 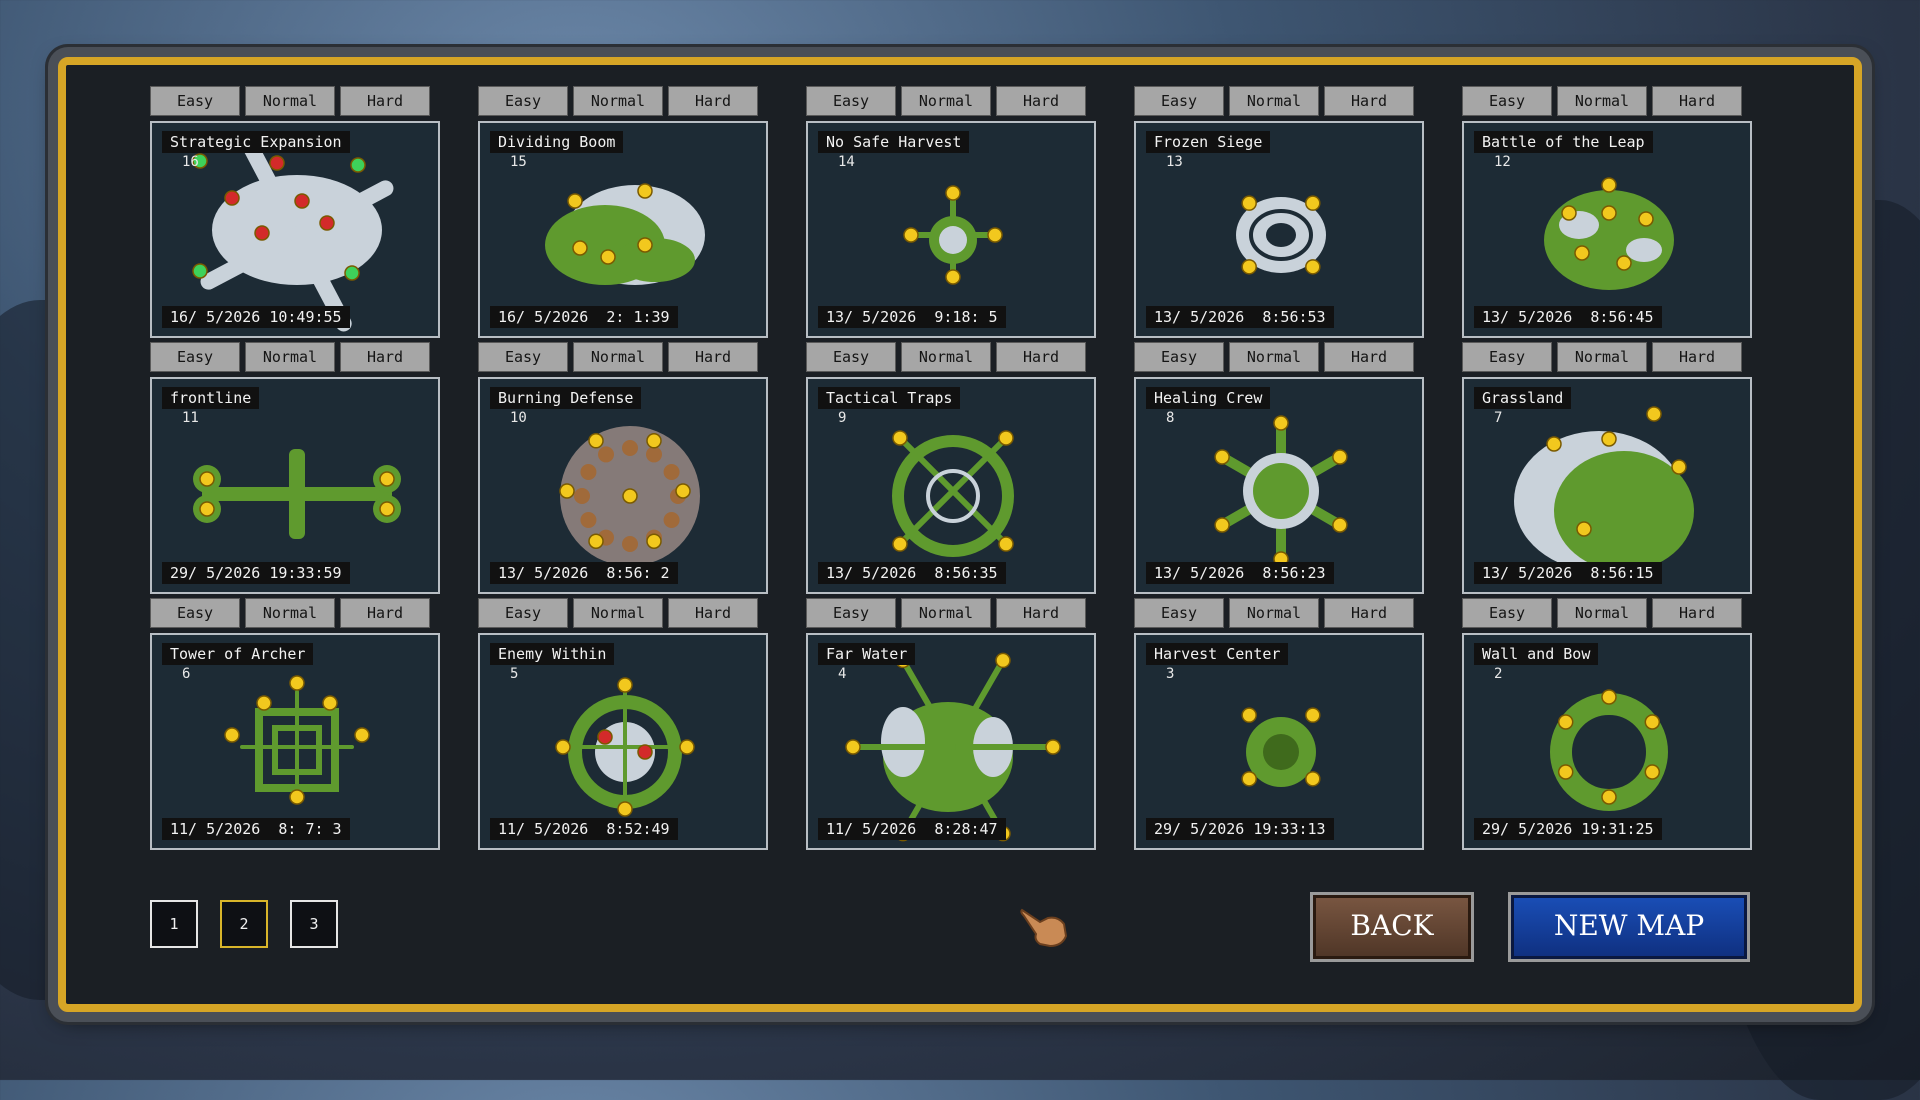 What do you see at coordinates (1392, 927) in the screenshot?
I see `back-button: BACK` at bounding box center [1392, 927].